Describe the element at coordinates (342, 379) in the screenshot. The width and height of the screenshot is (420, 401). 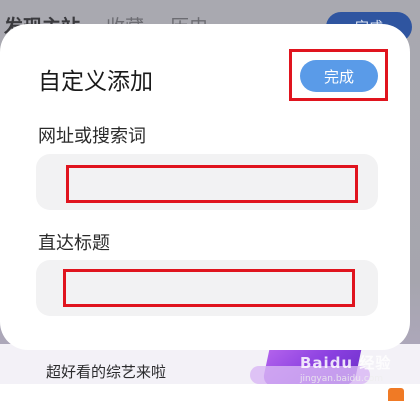
I see `watermark-url: jingyan.baidu.com` at that location.